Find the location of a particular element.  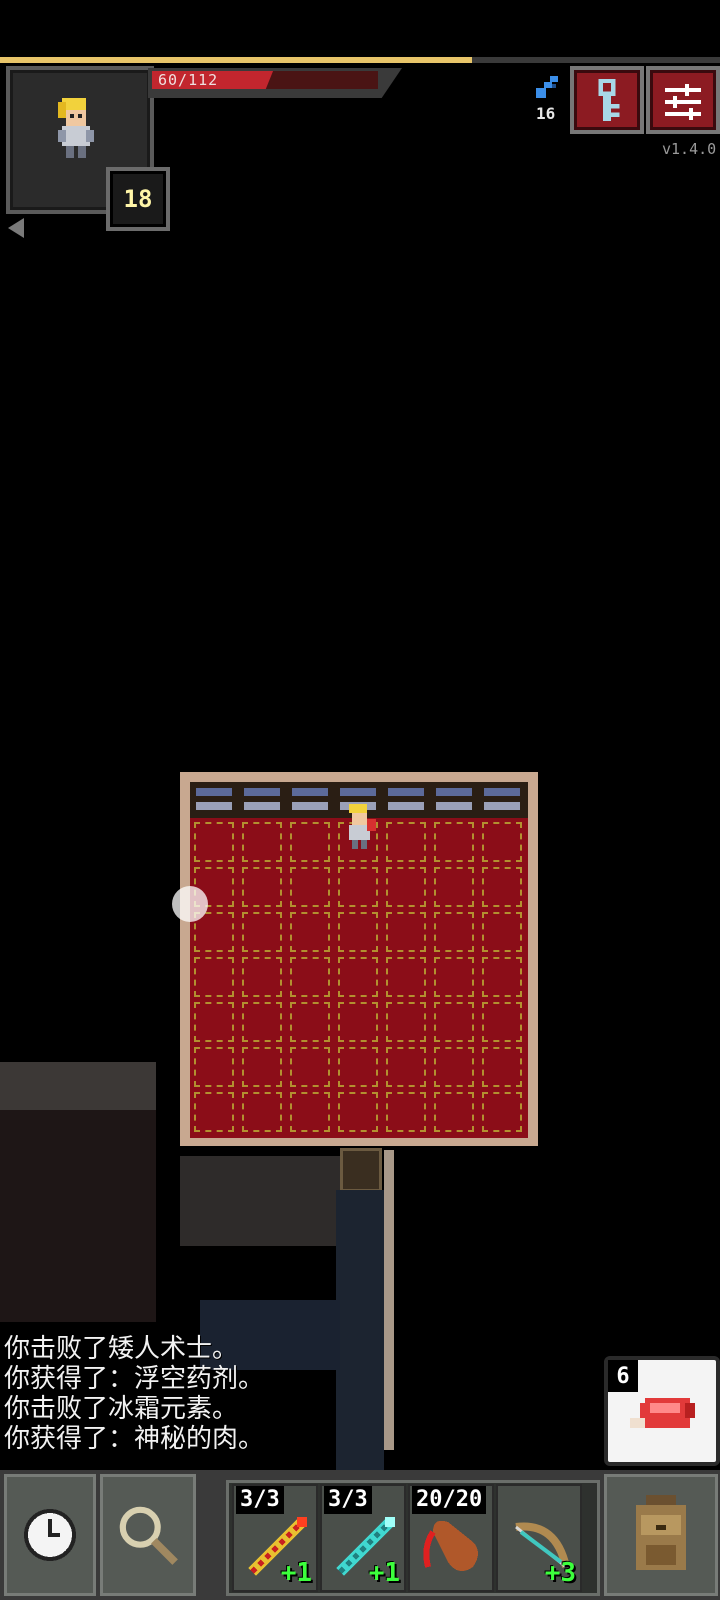

log-line: 你获得了：浮空药剂。 is located at coordinates (134, 1379).